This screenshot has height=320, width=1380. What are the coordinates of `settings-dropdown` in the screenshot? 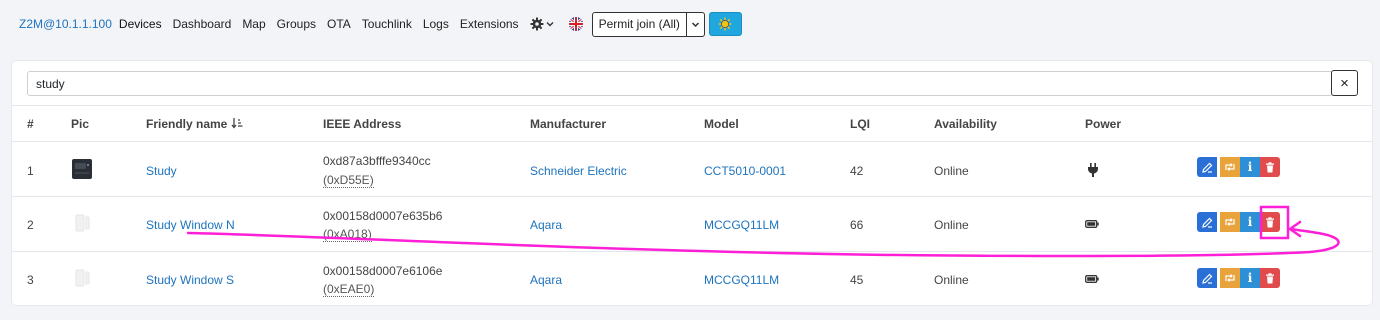 It's located at (542, 24).